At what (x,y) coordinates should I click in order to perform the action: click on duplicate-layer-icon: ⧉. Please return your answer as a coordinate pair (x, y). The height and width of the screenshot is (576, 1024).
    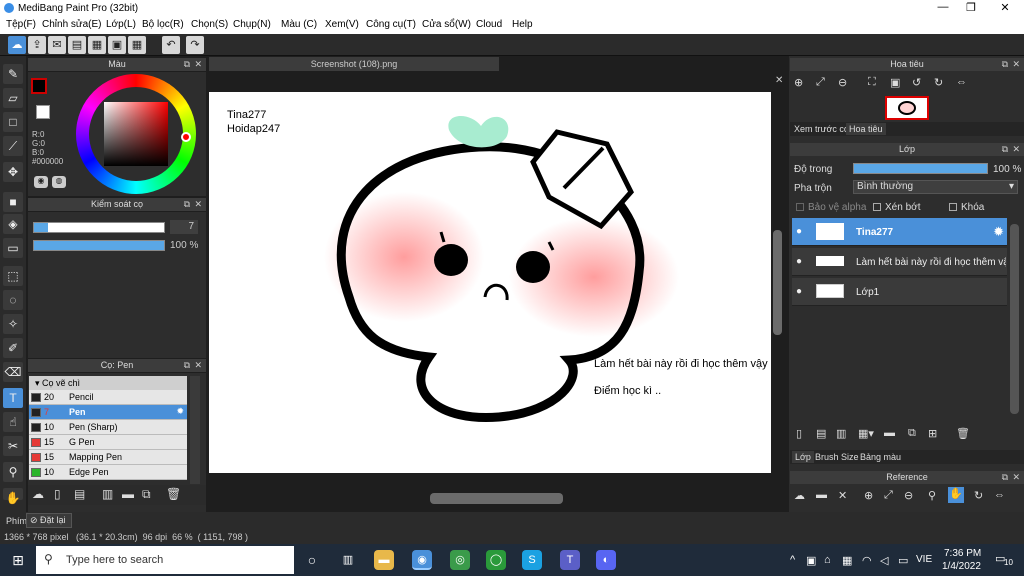
    Looking at the image, I should click on (912, 433).